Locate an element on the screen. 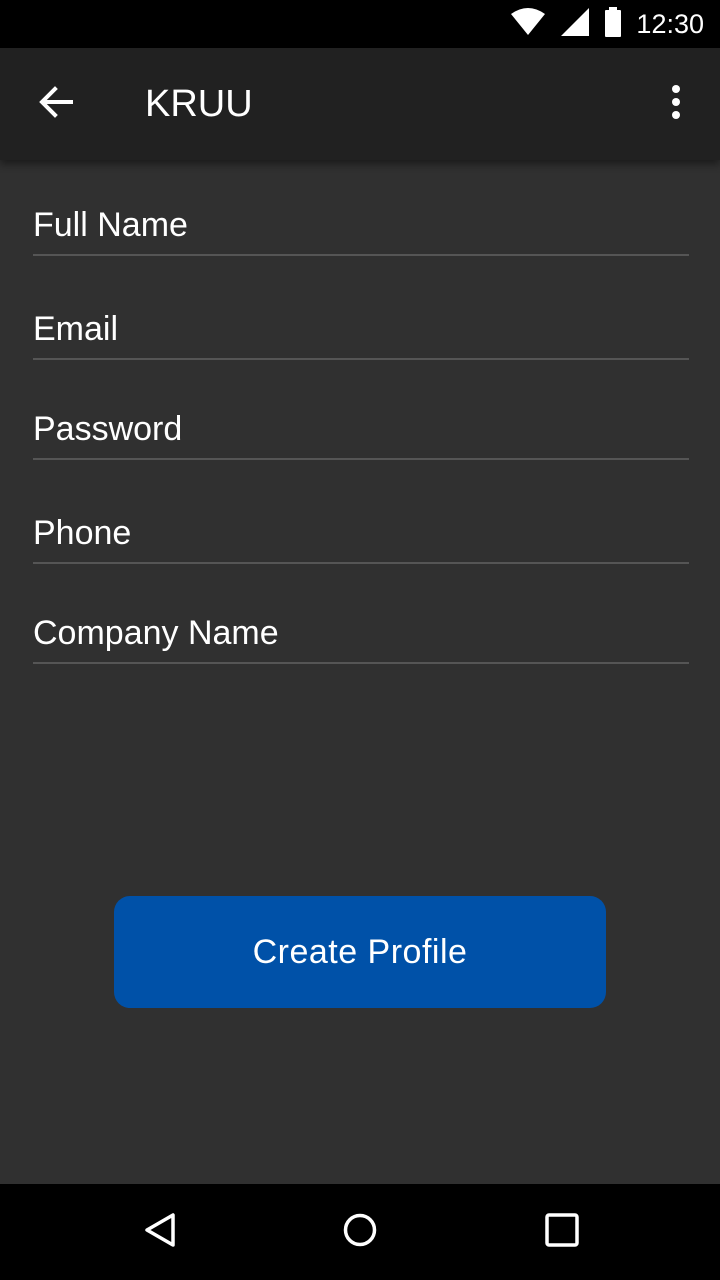  nav-back-button is located at coordinates (160, 1232).